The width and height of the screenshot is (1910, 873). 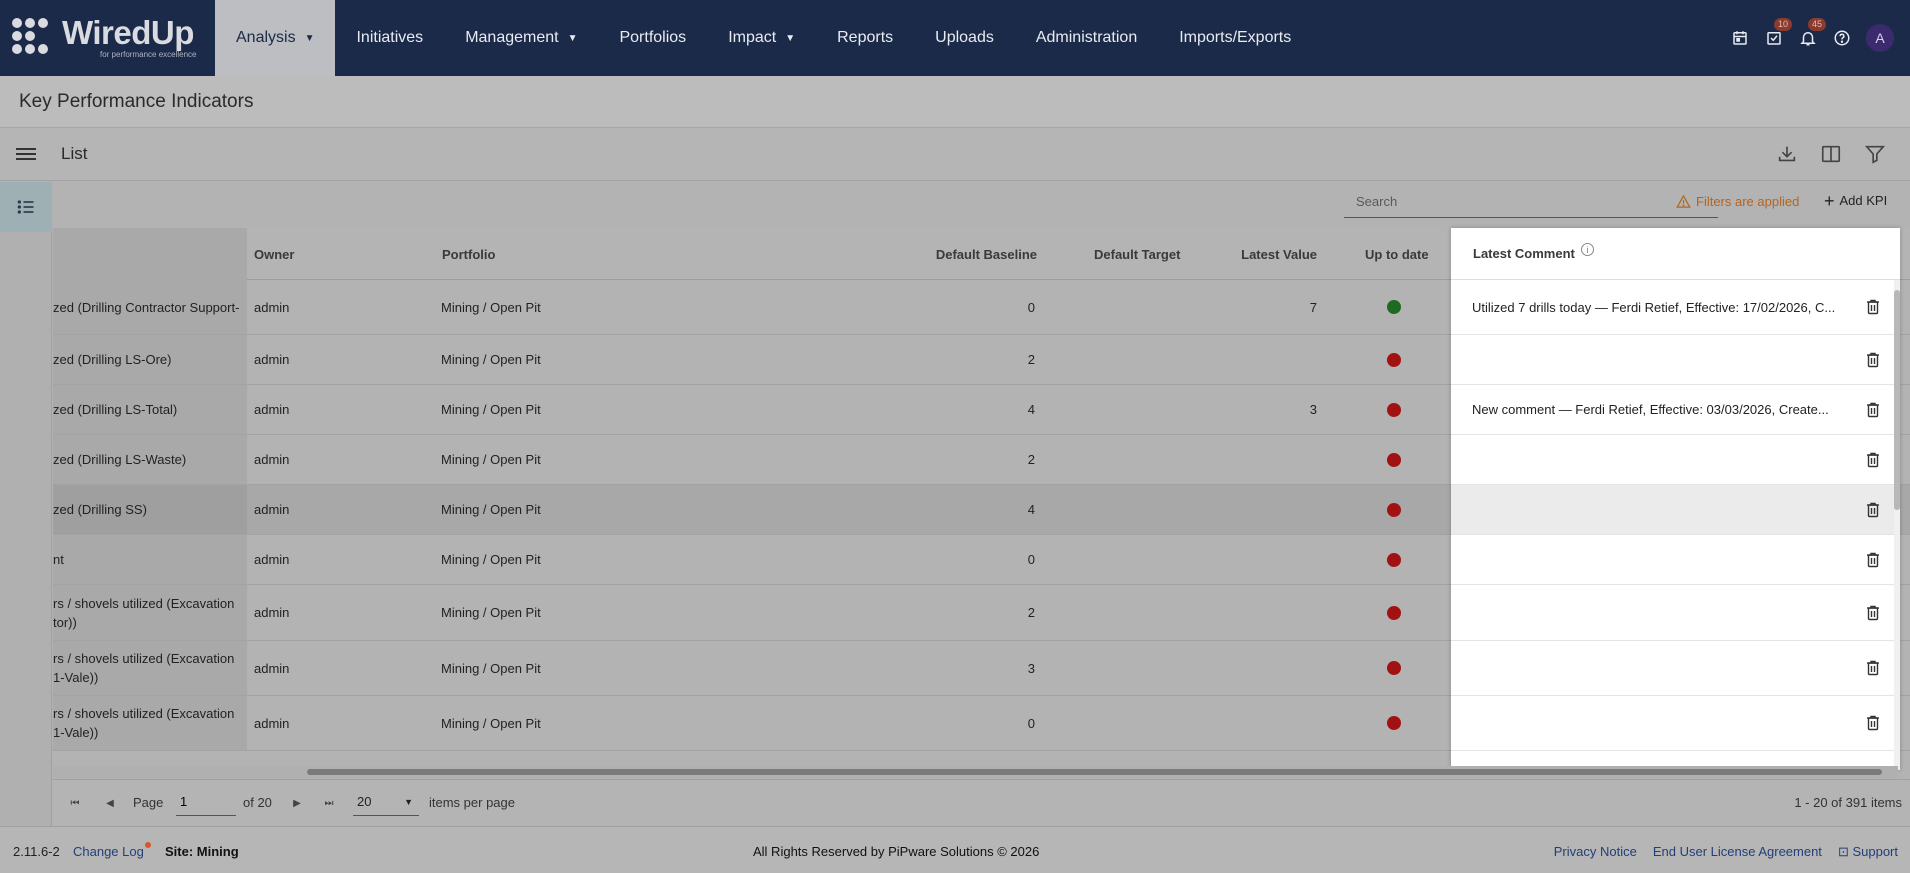 What do you see at coordinates (35, 39) in the screenshot?
I see `logo-dots-icon` at bounding box center [35, 39].